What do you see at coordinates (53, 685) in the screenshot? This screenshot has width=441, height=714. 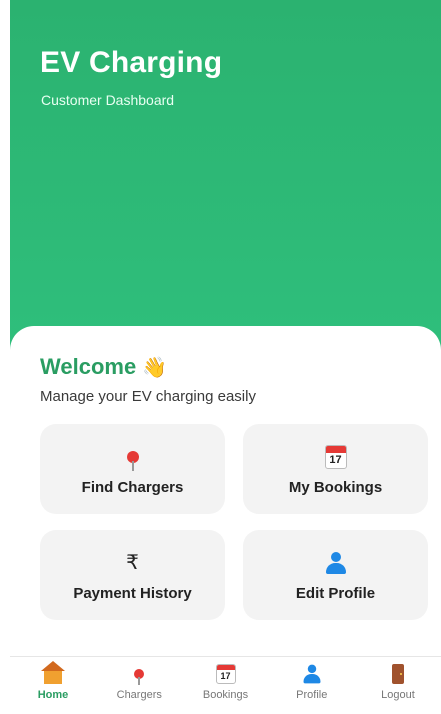 I see `nav-item-home: Home` at bounding box center [53, 685].